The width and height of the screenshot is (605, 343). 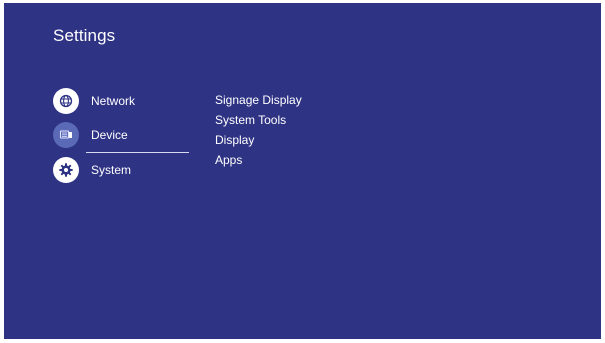 I want to click on gear-icon, so click(x=66, y=170).